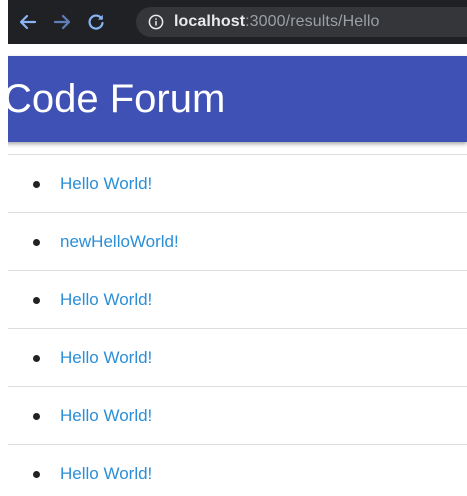 This screenshot has height=496, width=467. I want to click on arrow-right-icon, so click(62, 22).